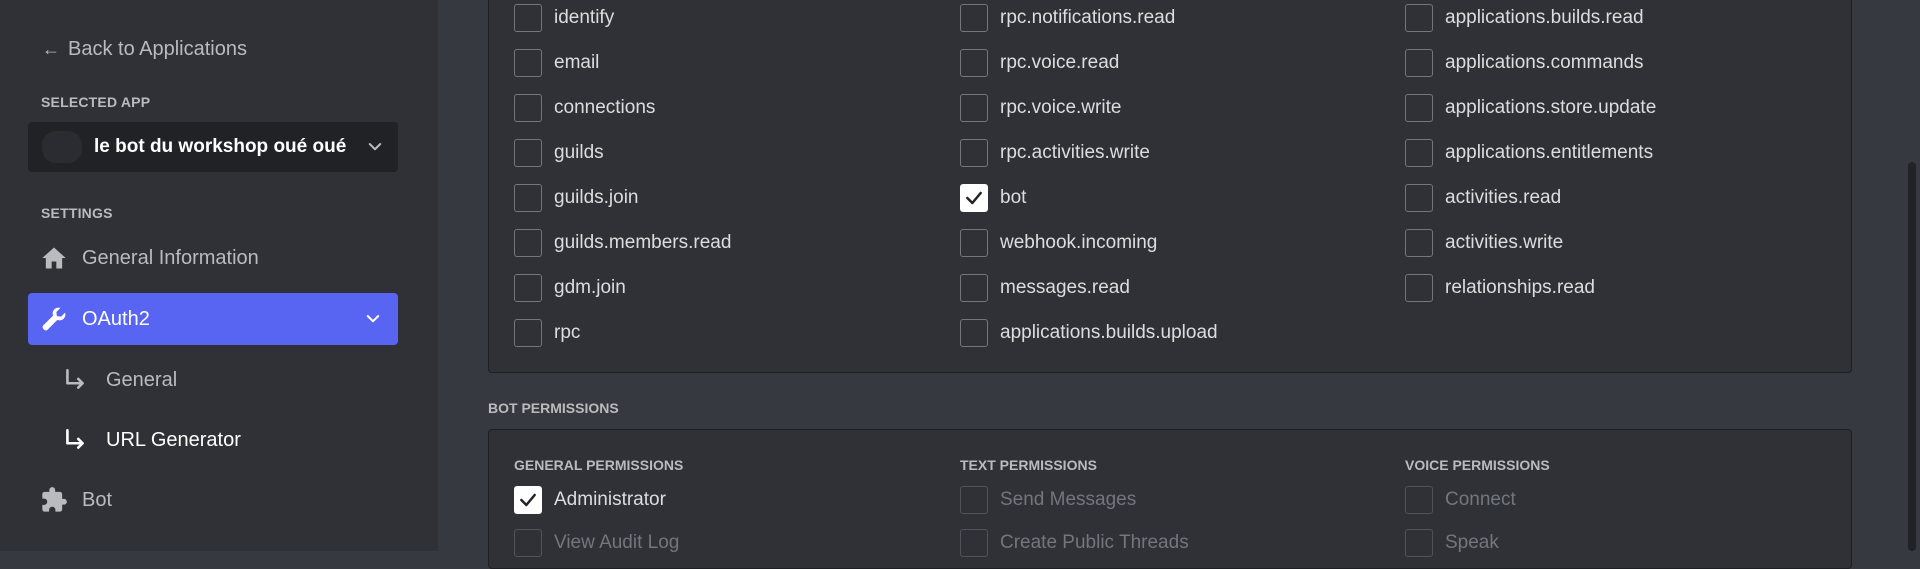 The image size is (1920, 569). What do you see at coordinates (54, 319) in the screenshot?
I see `wrench-icon` at bounding box center [54, 319].